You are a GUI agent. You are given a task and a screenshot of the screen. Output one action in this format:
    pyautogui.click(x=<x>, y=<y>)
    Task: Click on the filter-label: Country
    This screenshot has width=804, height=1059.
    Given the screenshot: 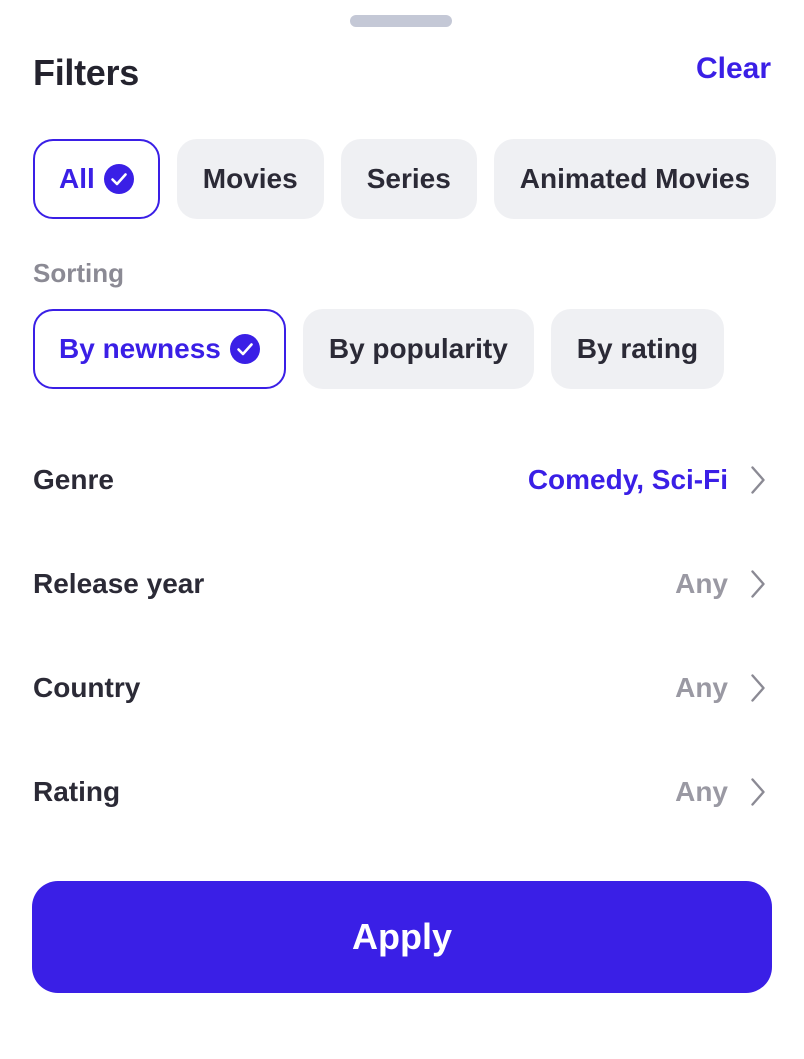 What is the action you would take?
    pyautogui.click(x=87, y=687)
    